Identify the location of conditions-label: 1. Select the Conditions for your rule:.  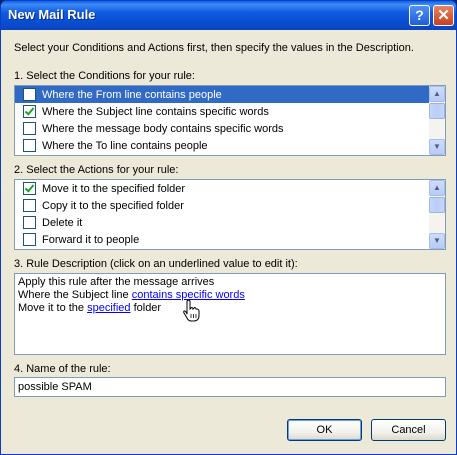
(104, 76).